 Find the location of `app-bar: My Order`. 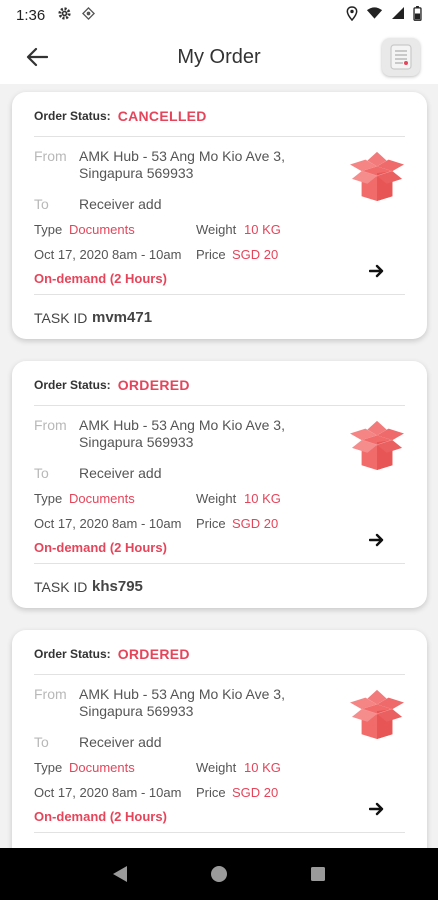

app-bar: My Order is located at coordinates (219, 57).